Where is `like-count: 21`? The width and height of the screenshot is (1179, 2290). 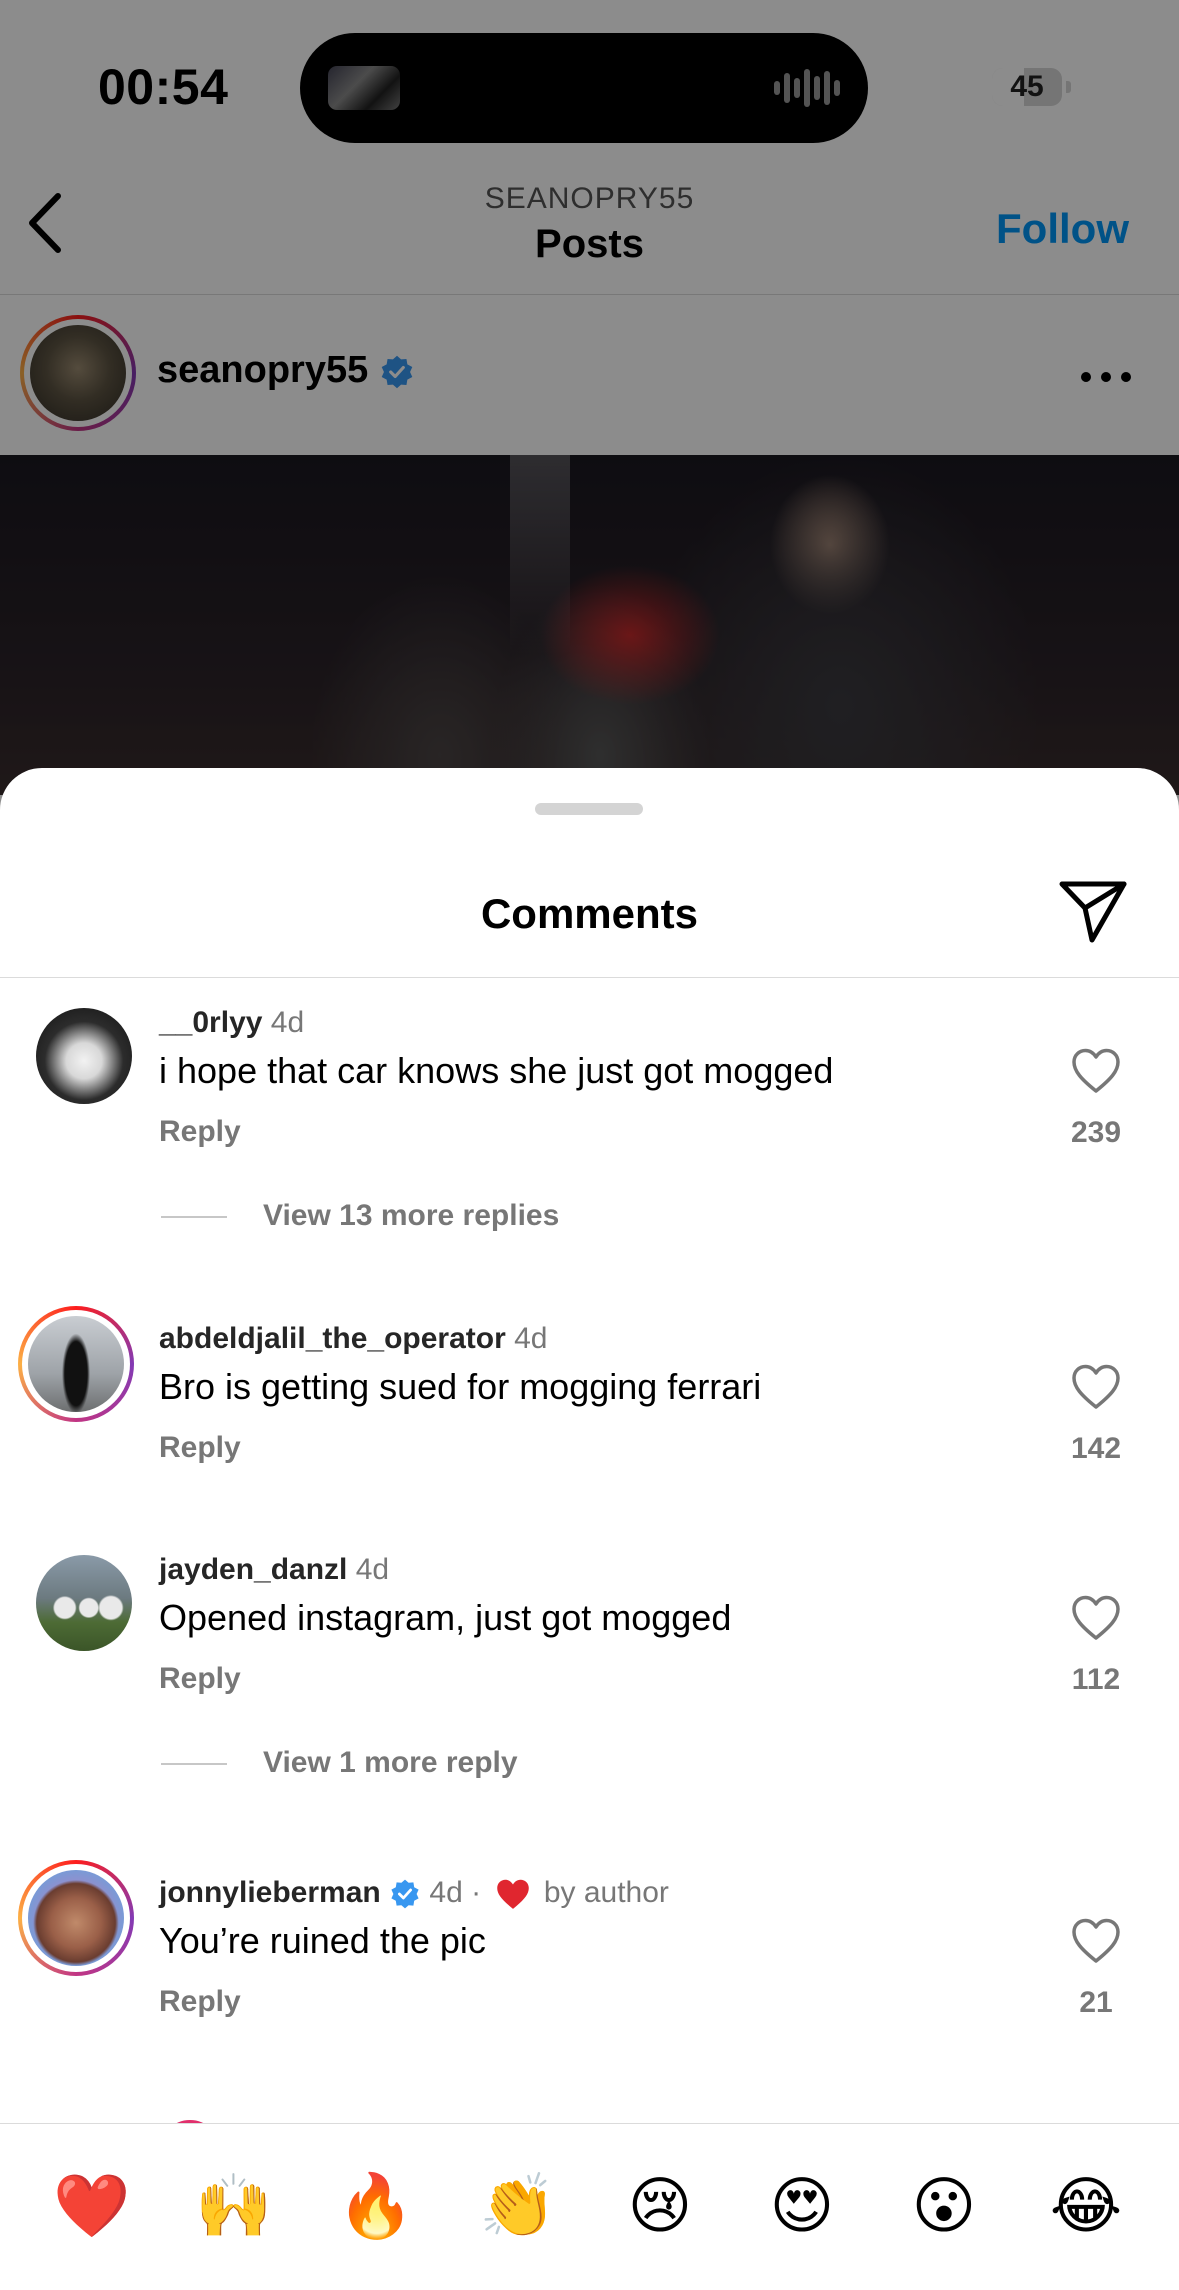 like-count: 21 is located at coordinates (1096, 2002).